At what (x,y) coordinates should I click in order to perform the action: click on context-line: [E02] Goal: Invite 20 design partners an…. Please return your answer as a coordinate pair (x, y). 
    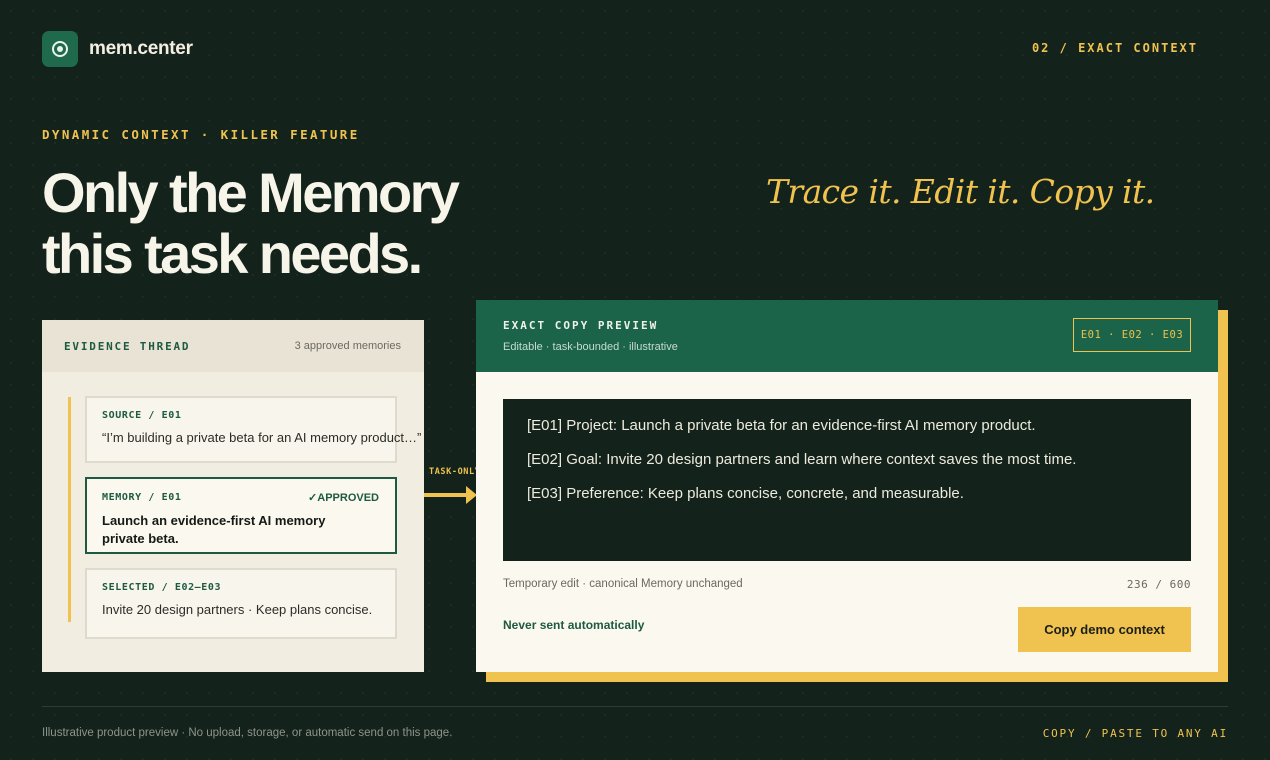
    Looking at the image, I should click on (802, 459).